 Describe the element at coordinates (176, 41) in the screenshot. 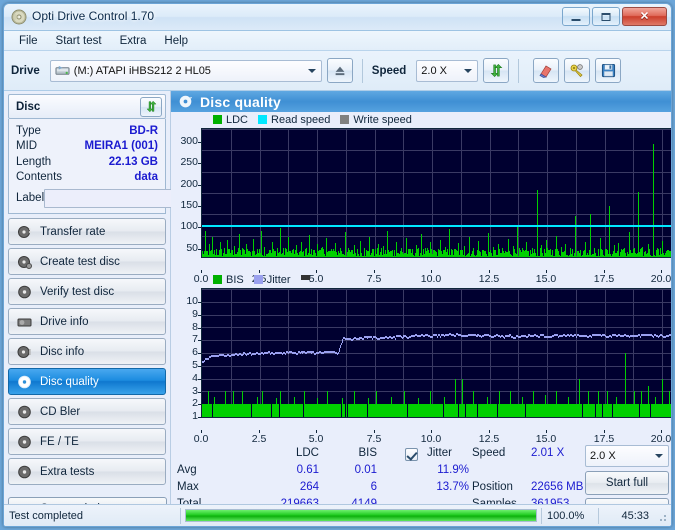

I see `menu-help: Help` at that location.